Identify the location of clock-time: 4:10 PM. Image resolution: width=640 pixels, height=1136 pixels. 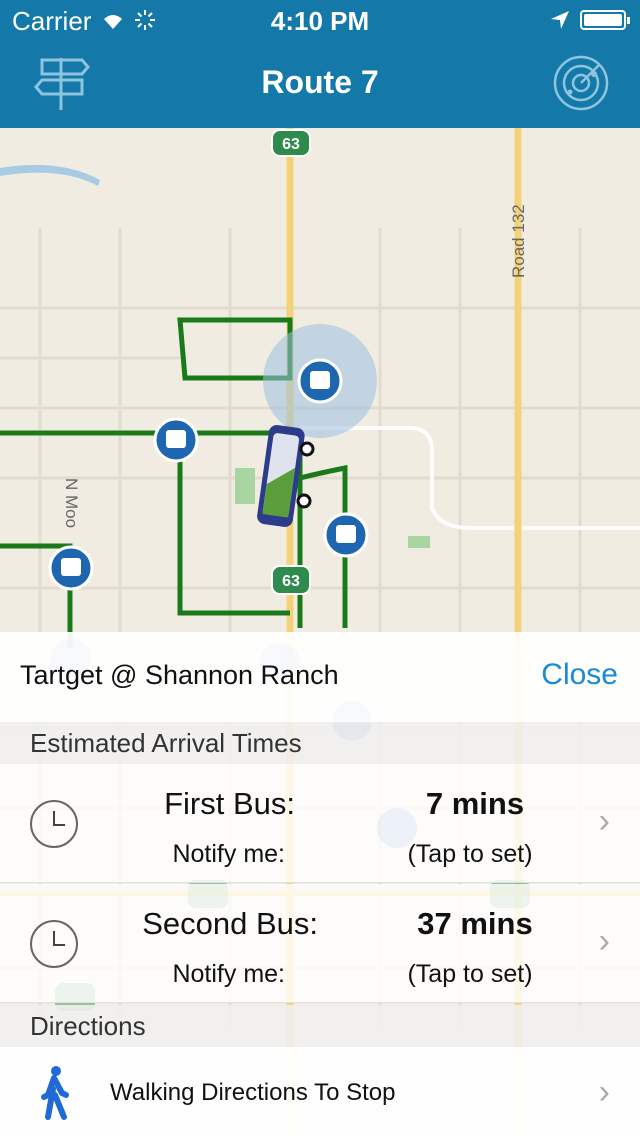
(320, 21).